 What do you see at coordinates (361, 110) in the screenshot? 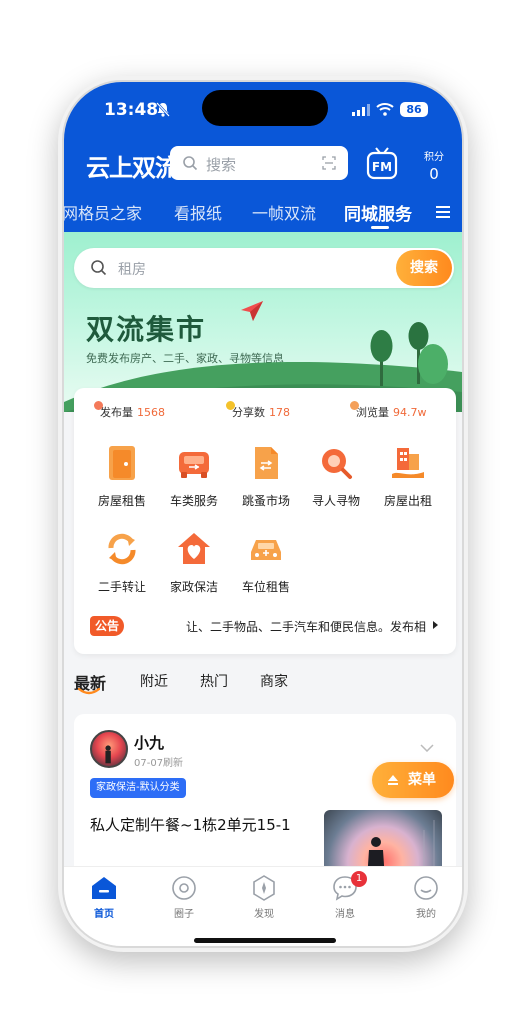
I see `signal-icon` at bounding box center [361, 110].